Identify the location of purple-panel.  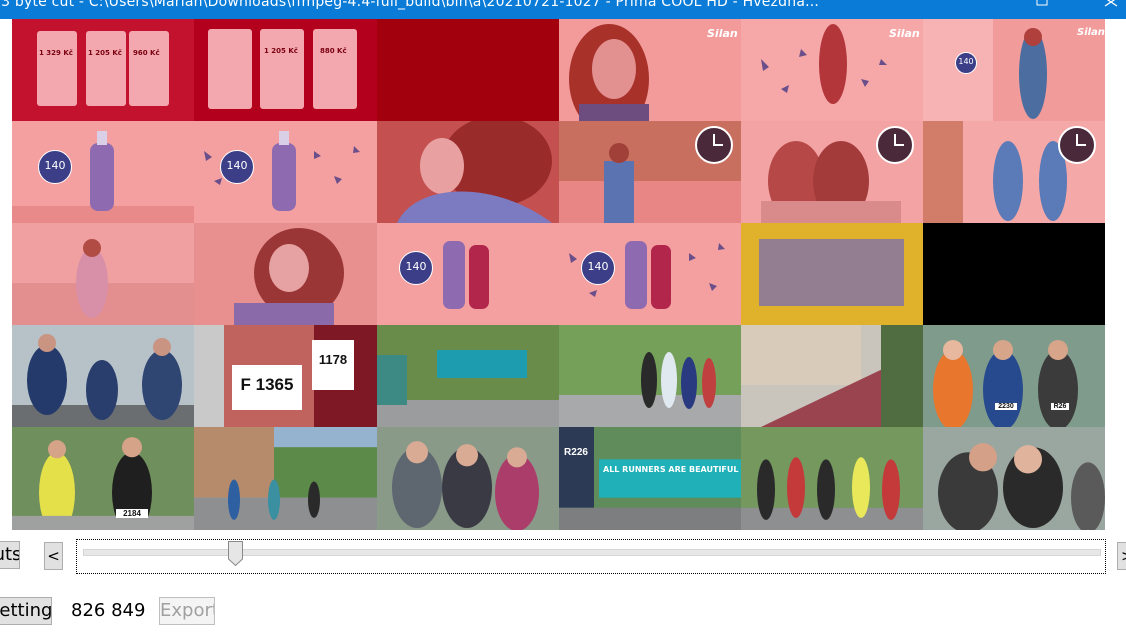
(831, 272).